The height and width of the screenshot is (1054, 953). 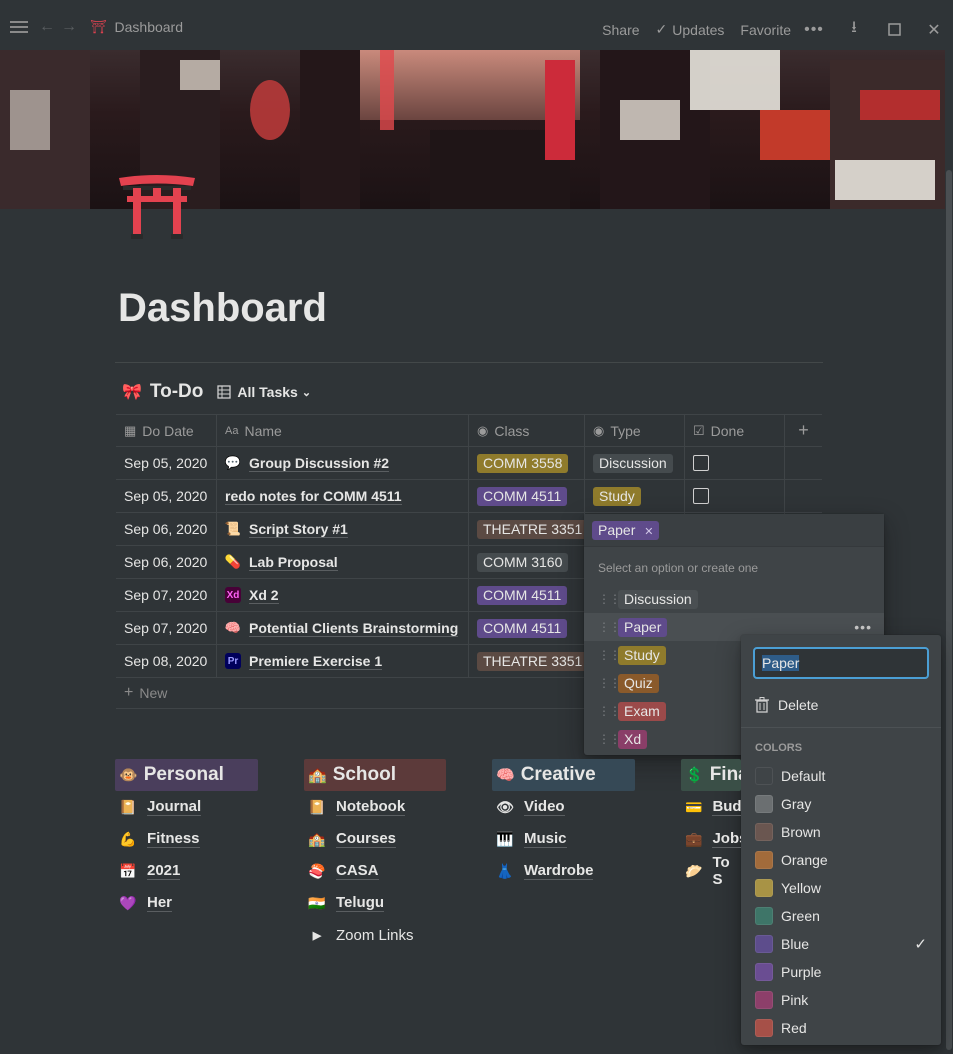 What do you see at coordinates (765, 30) in the screenshot?
I see `favorite-button: Favorite` at bounding box center [765, 30].